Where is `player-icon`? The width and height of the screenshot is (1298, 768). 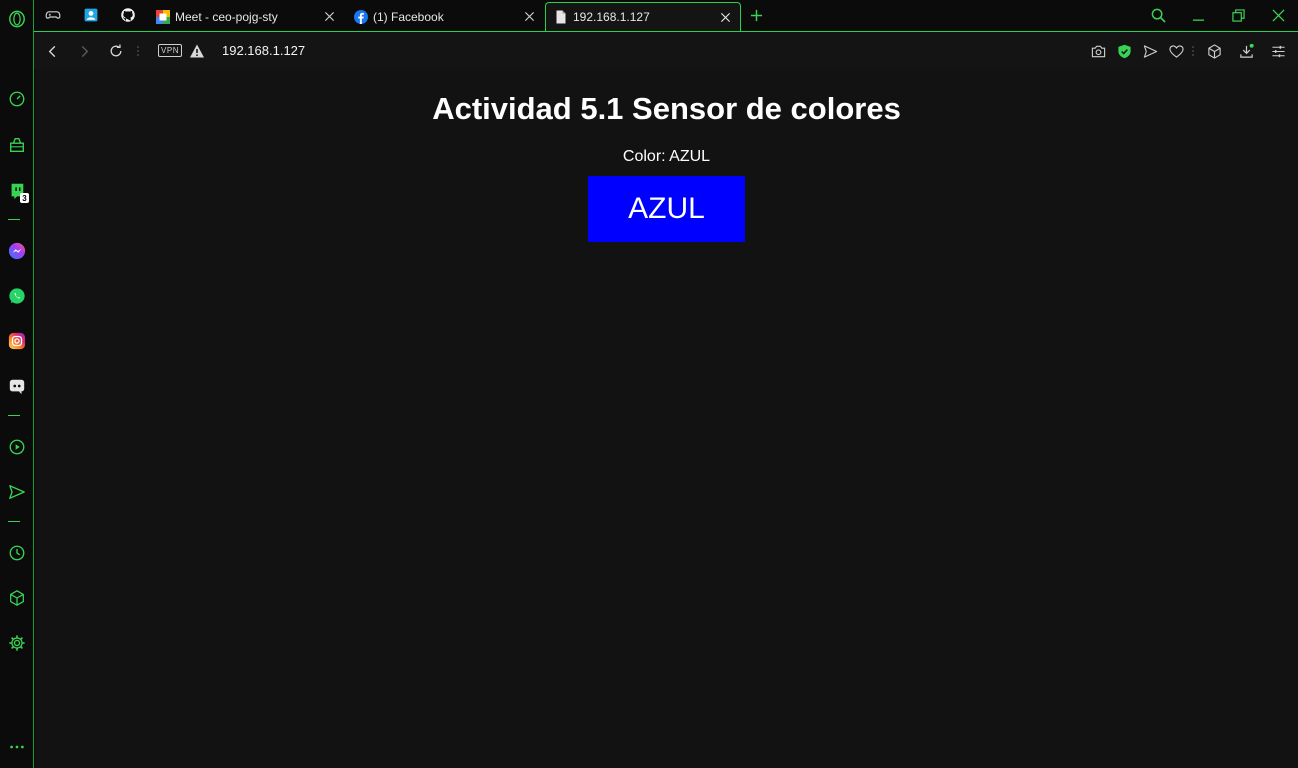
player-icon is located at coordinates (17, 447).